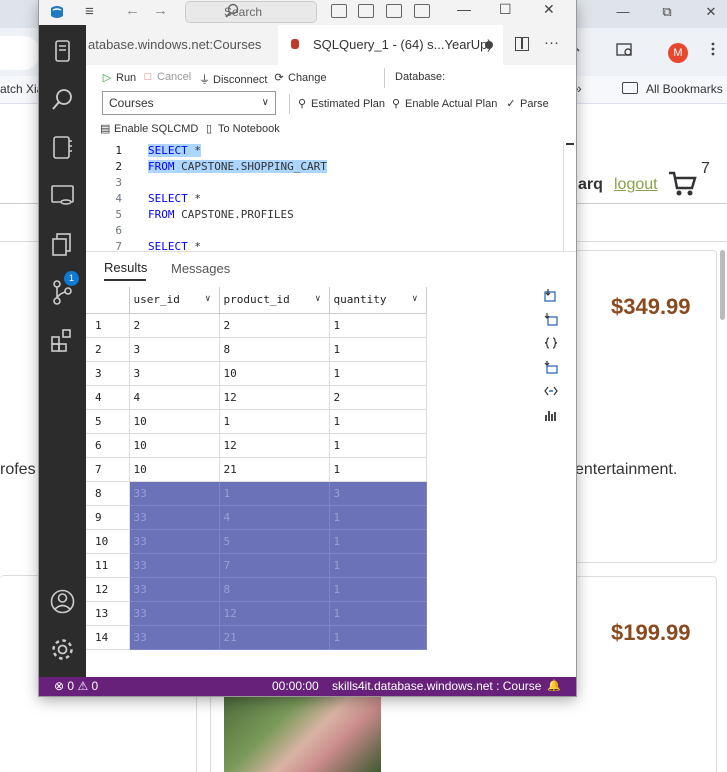 This screenshot has width=727, height=772. What do you see at coordinates (274, 300) in the screenshot?
I see `column-header: product_id ∨` at bounding box center [274, 300].